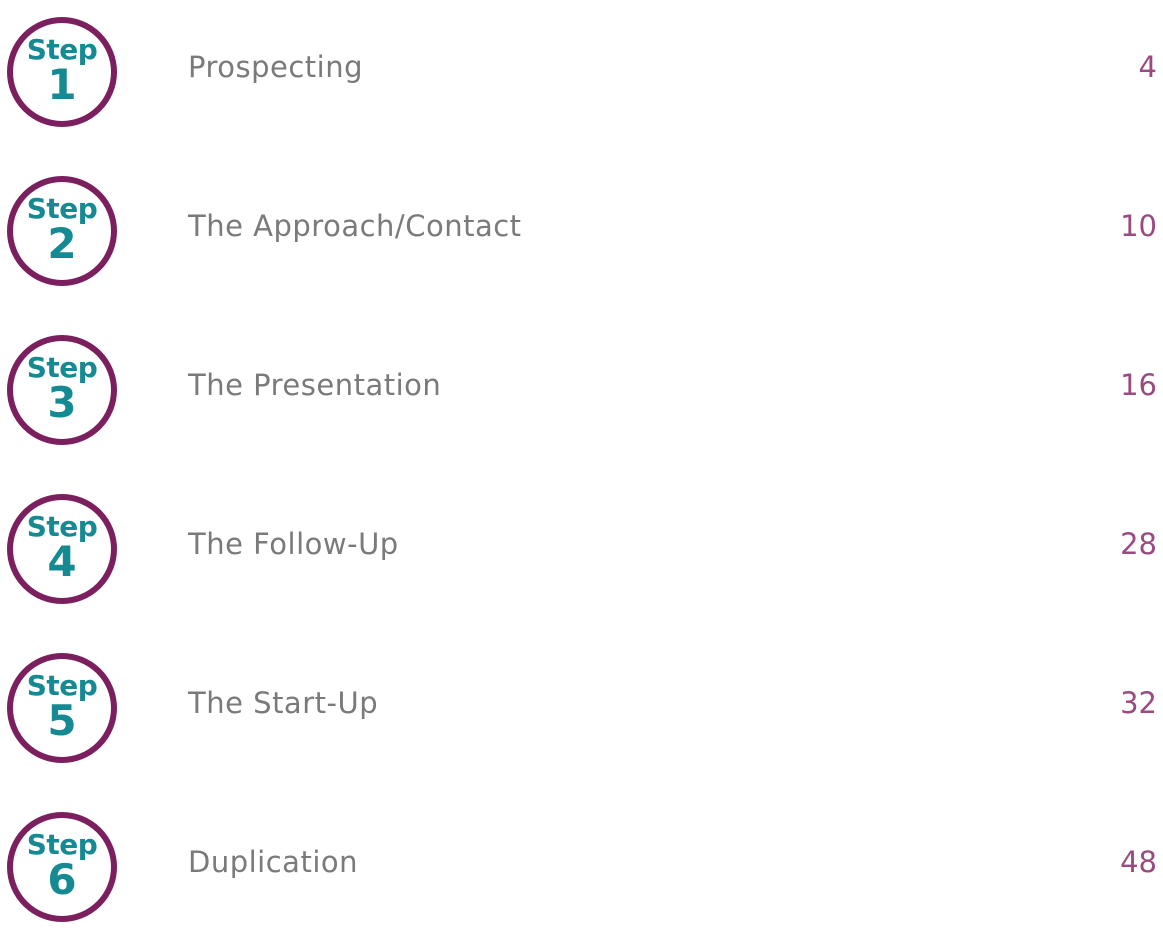 The width and height of the screenshot is (1163, 942). I want to click on entry-title: Prospecting, so click(276, 67).